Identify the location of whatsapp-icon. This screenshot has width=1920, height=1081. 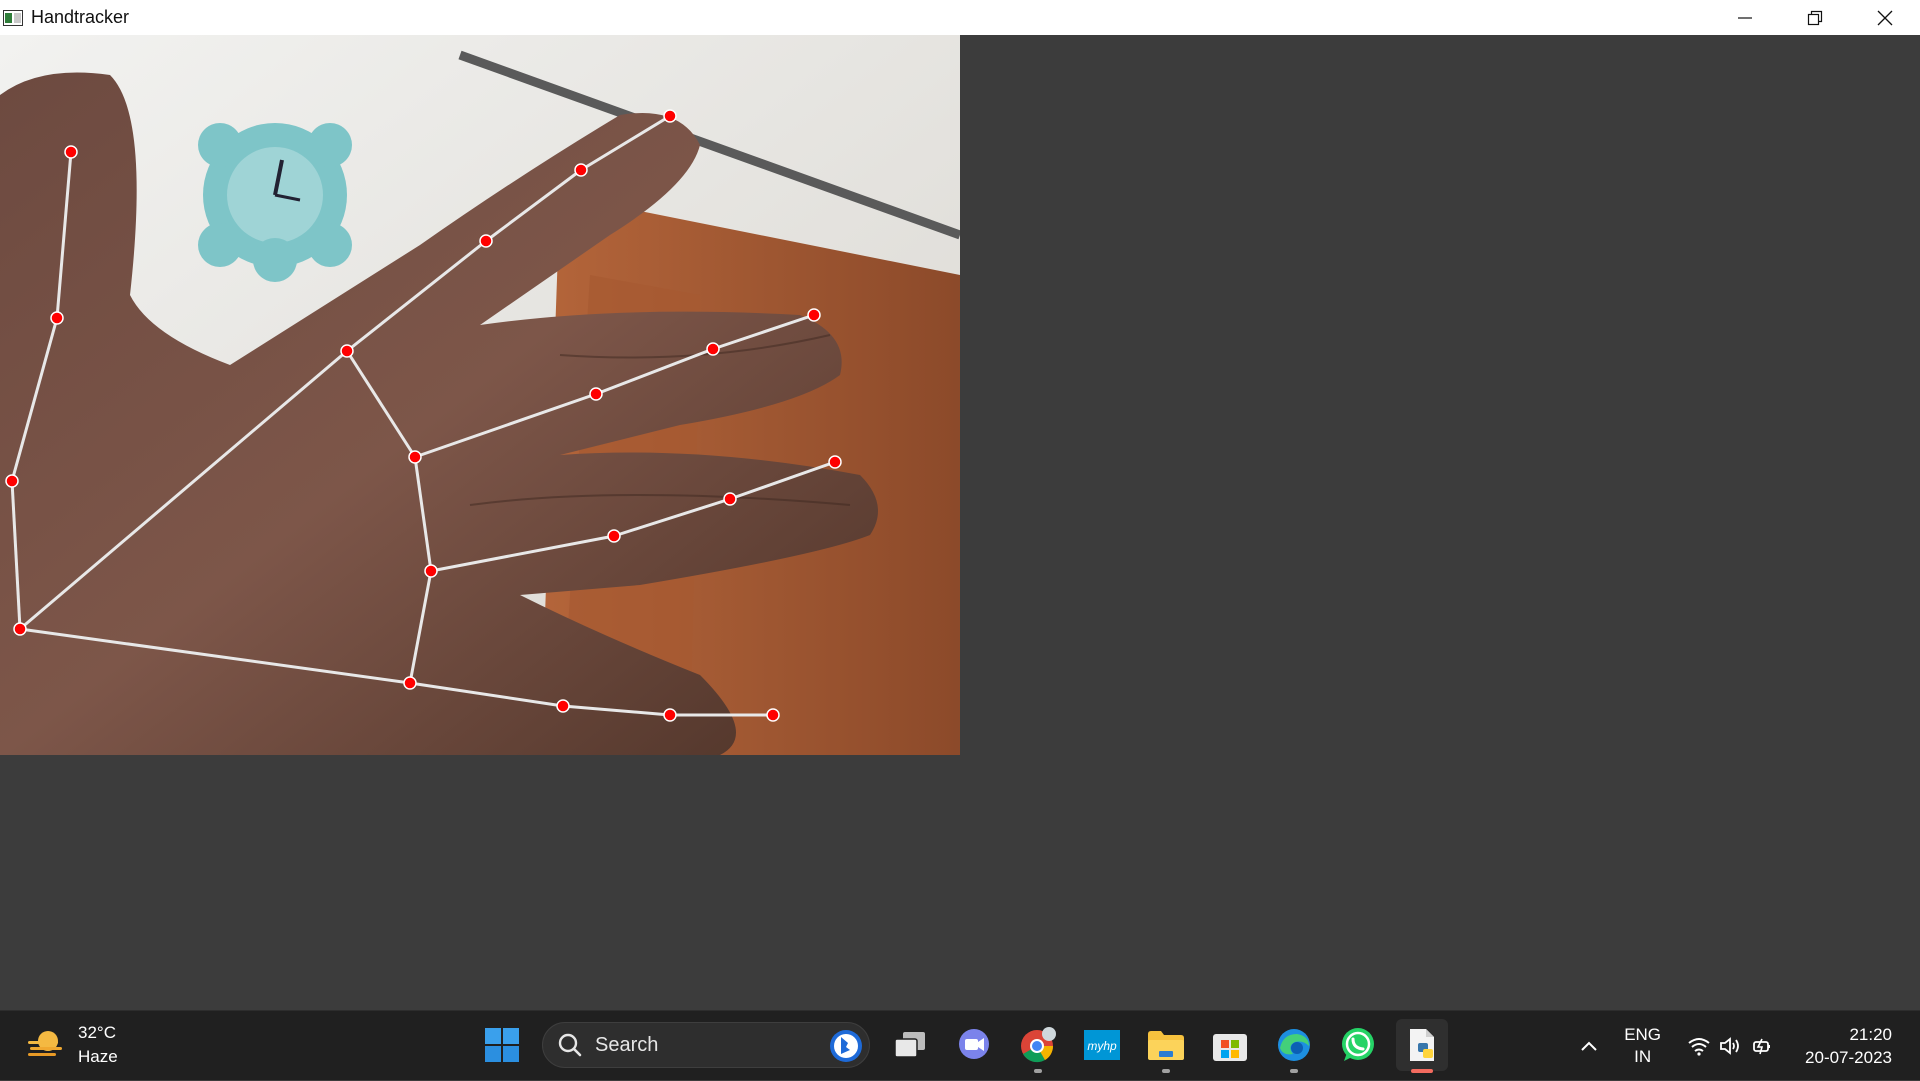
(1358, 1044).